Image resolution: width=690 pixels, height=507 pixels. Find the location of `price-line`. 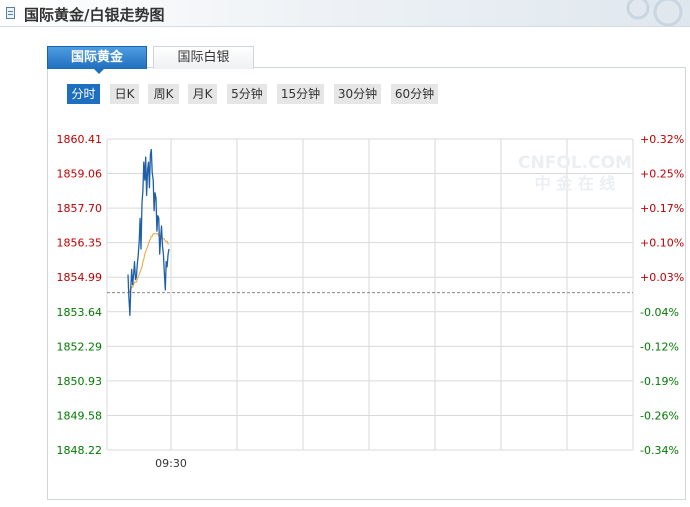

price-line is located at coordinates (148, 232).